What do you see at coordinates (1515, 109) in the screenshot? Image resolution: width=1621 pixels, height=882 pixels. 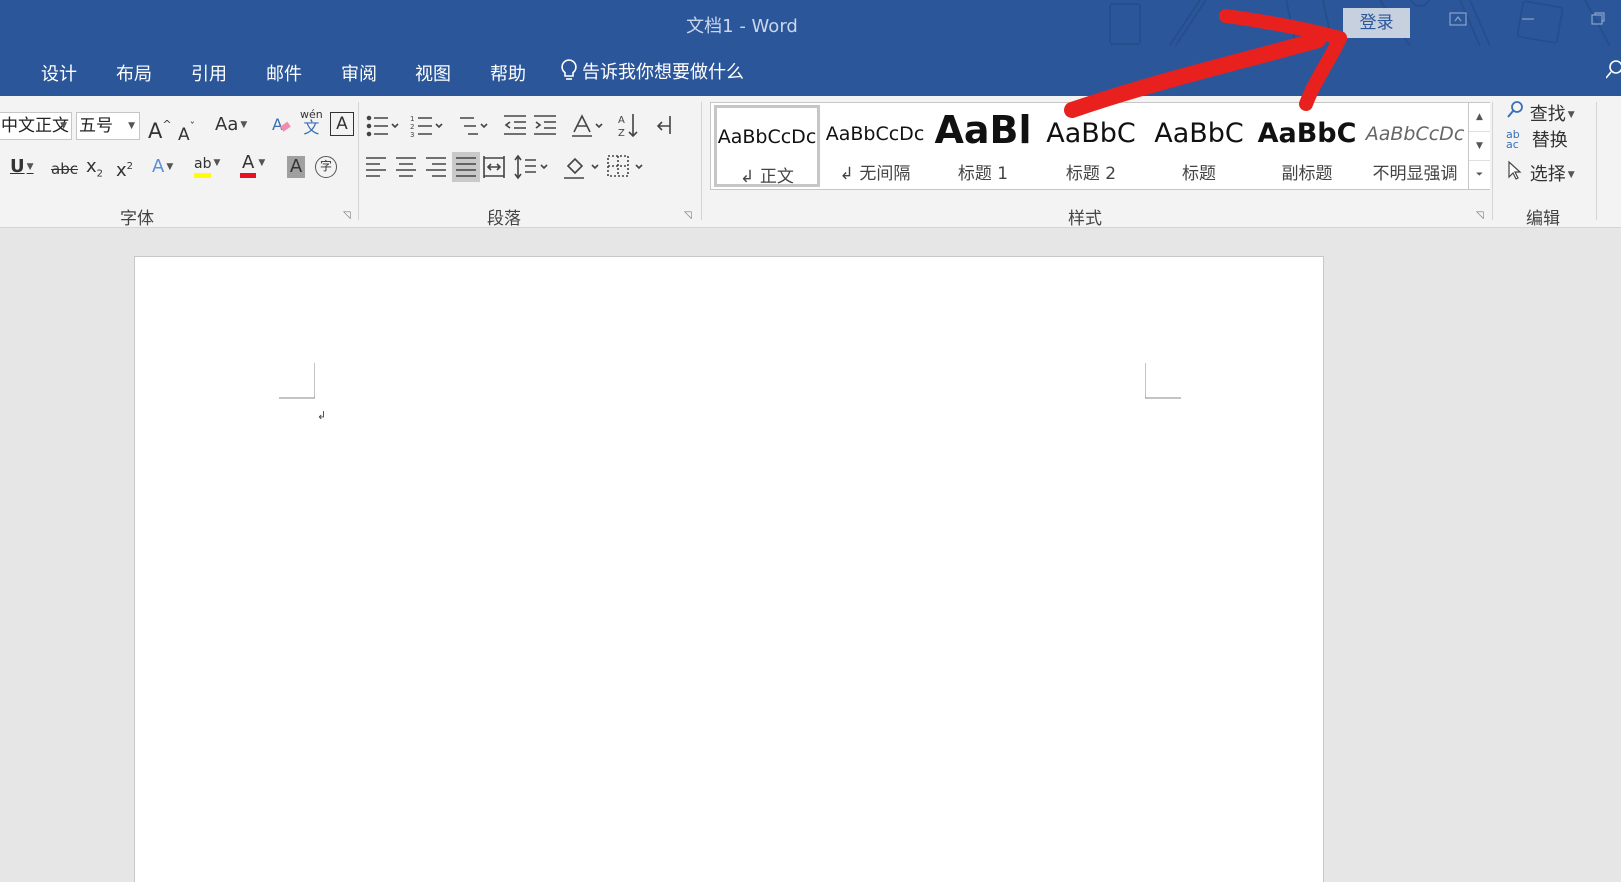 I see `search-icon` at bounding box center [1515, 109].